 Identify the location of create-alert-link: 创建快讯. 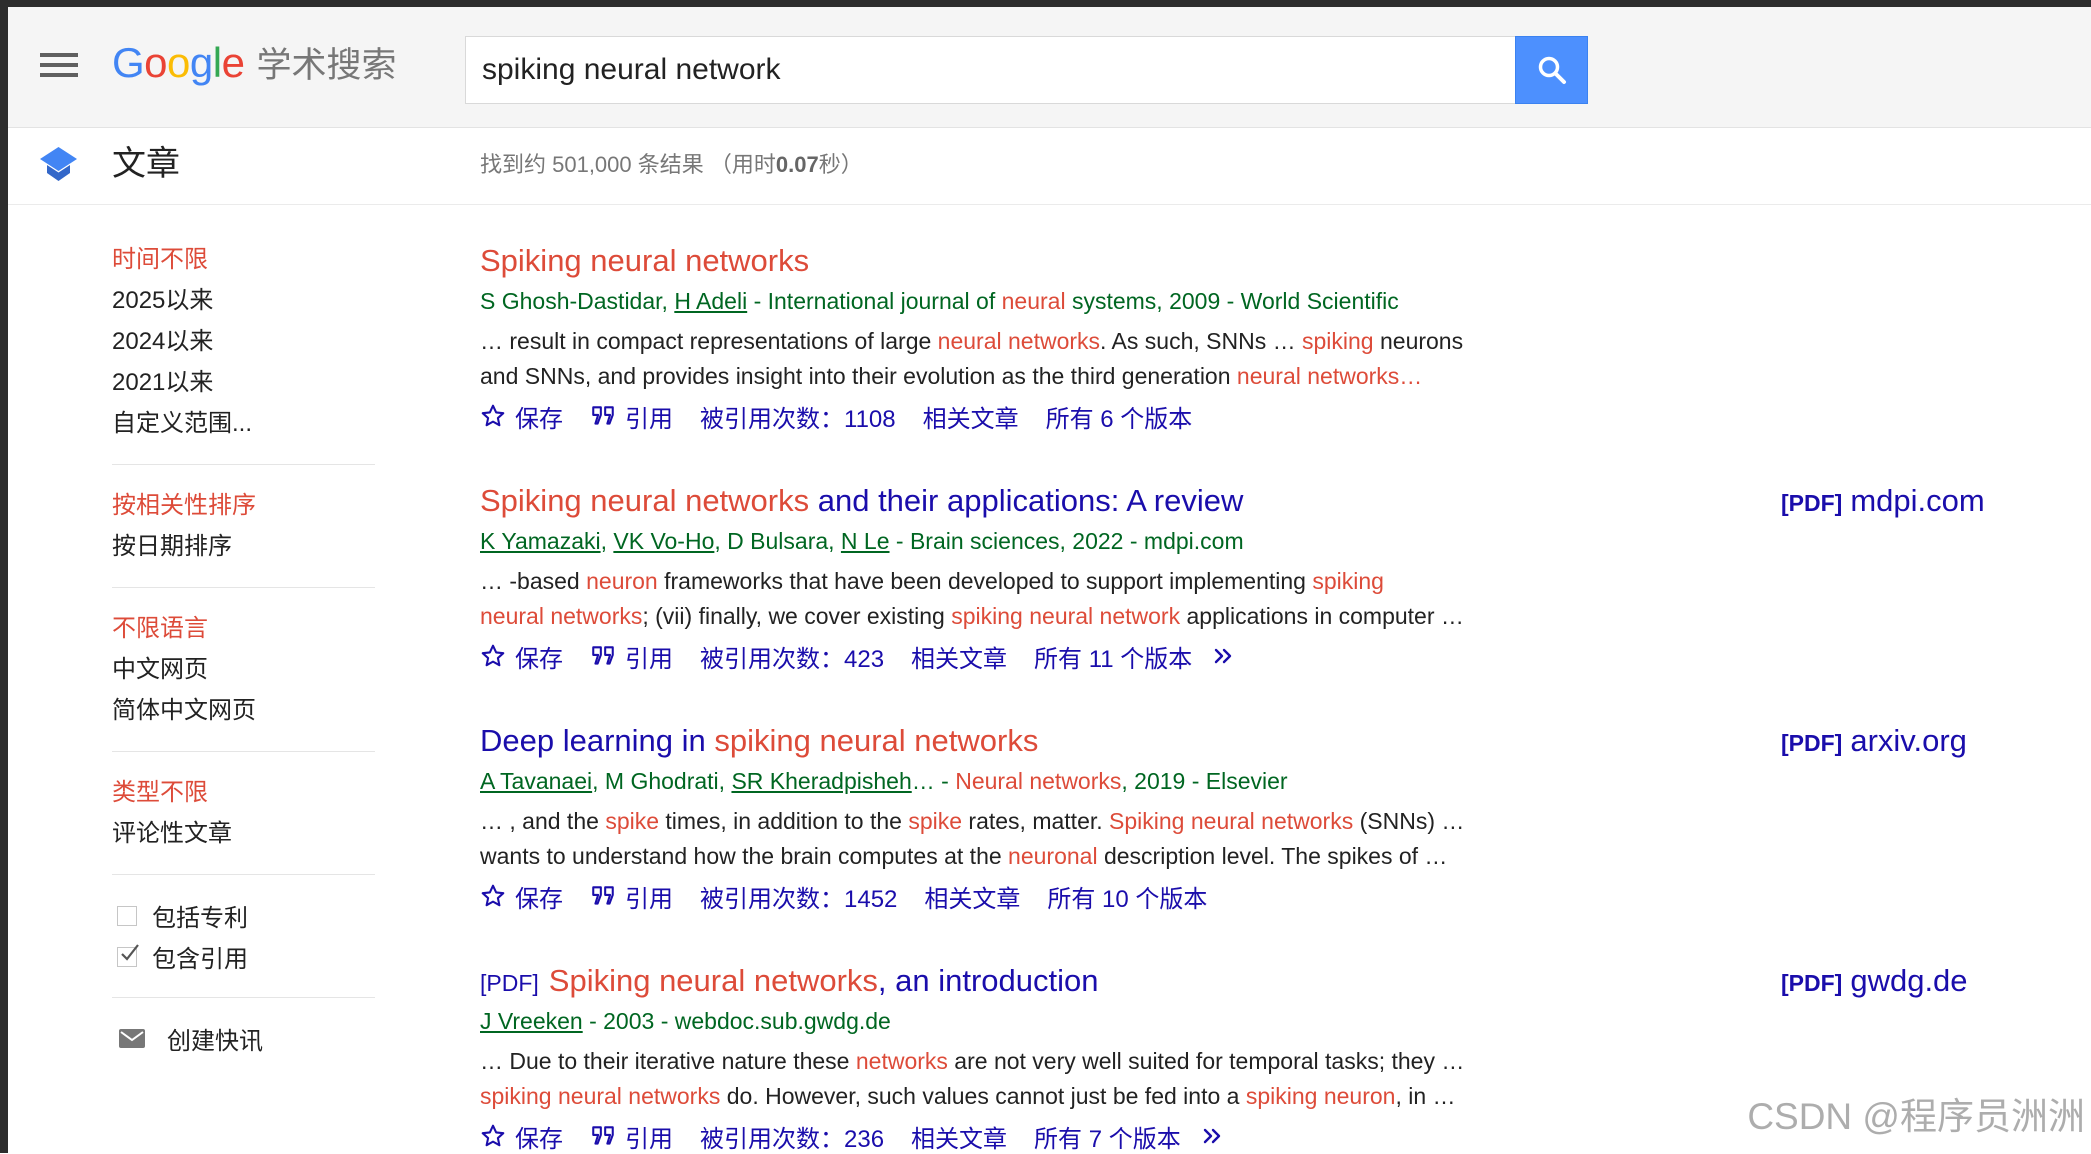
(243, 1038).